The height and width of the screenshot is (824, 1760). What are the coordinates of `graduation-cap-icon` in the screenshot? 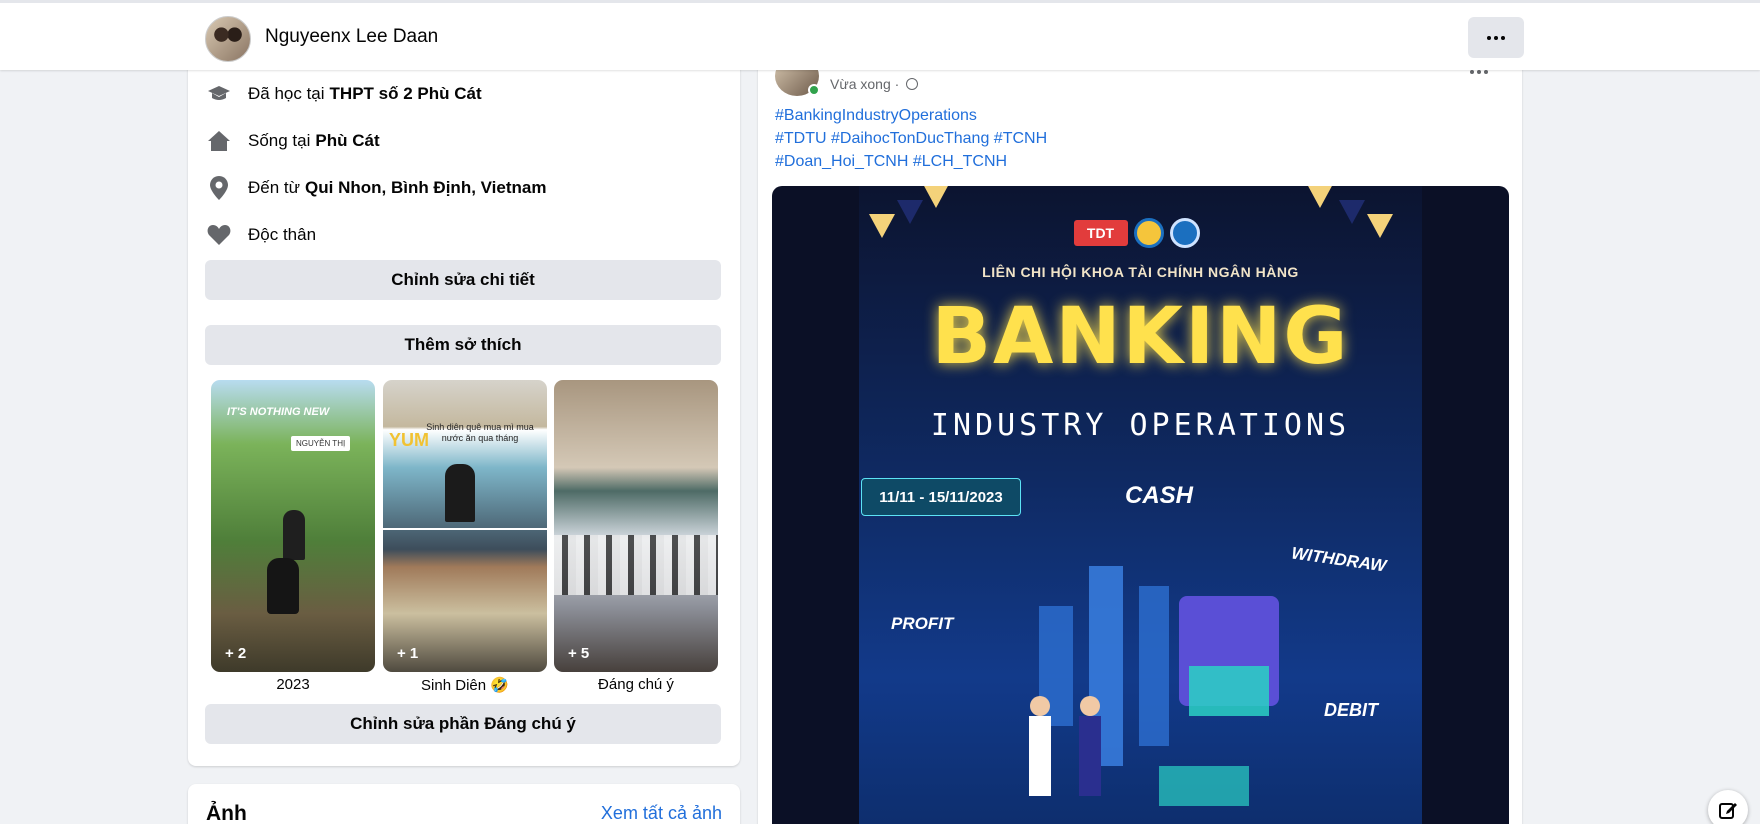 It's located at (219, 94).